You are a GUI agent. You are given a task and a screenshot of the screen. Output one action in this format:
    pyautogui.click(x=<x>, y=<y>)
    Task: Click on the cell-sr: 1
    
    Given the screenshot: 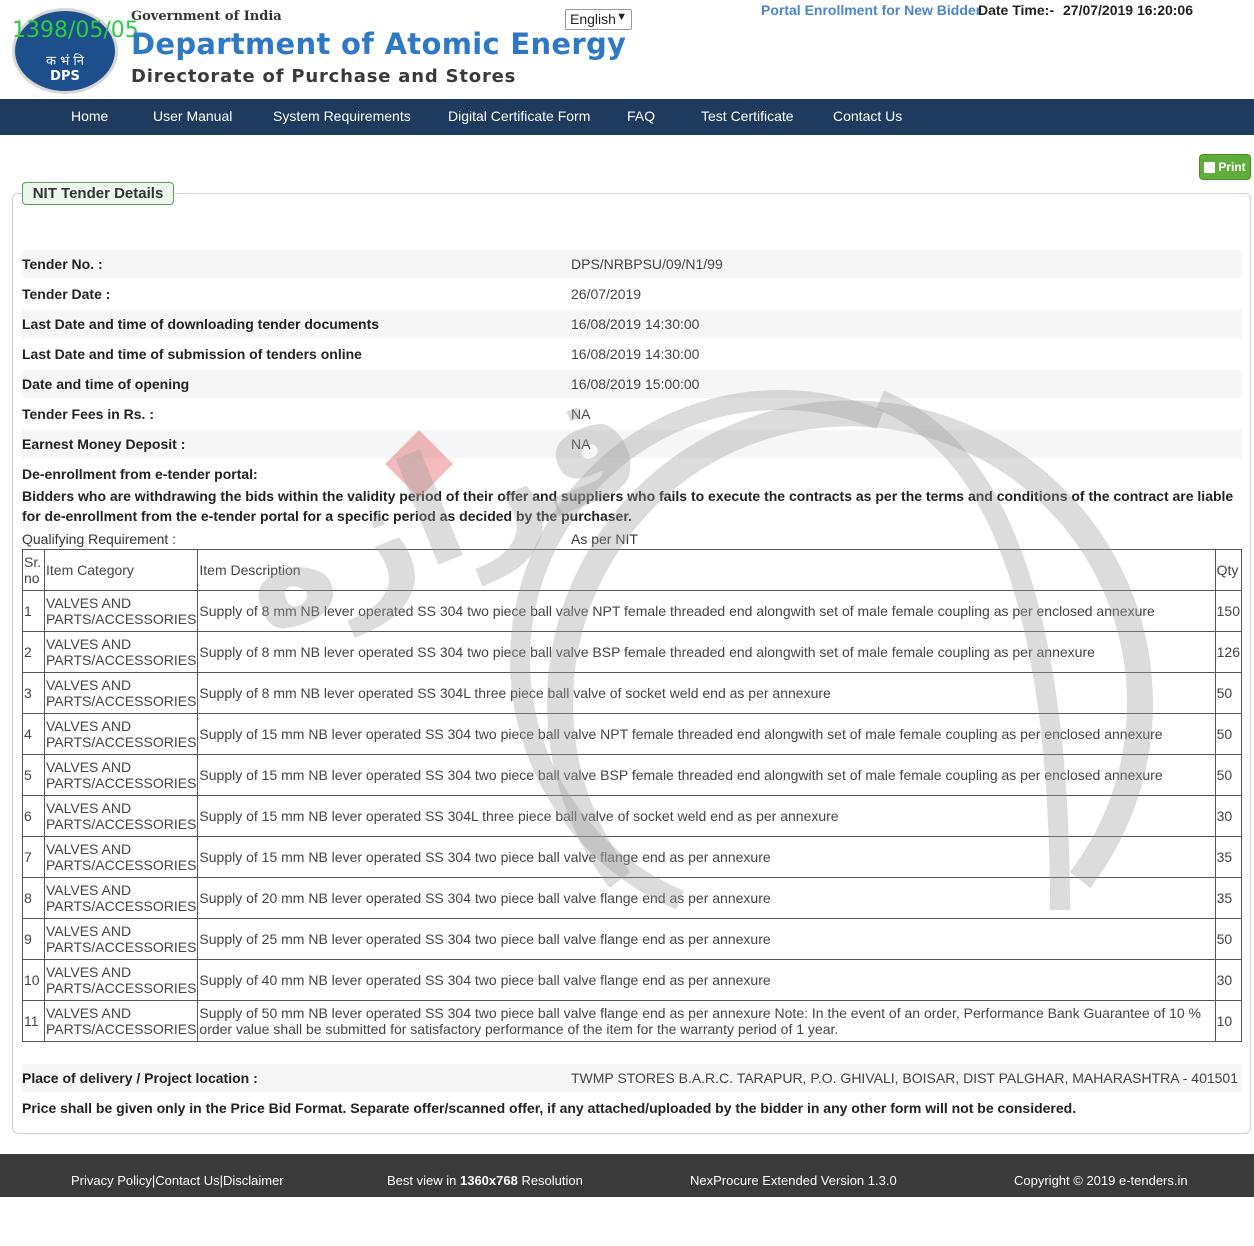 What is the action you would take?
    pyautogui.click(x=33, y=611)
    